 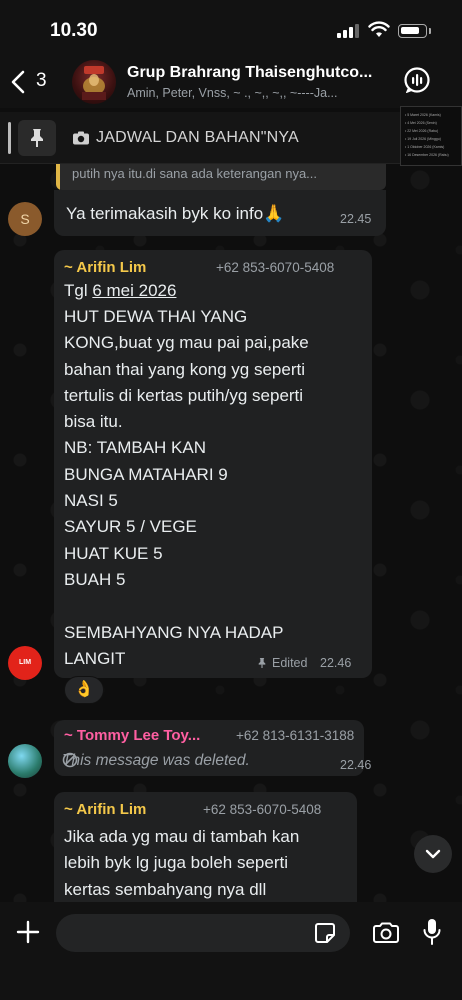 What do you see at coordinates (432, 932) in the screenshot?
I see `mic-icon` at bounding box center [432, 932].